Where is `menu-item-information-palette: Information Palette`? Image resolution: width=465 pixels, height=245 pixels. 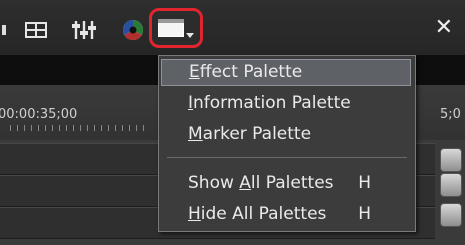
menu-item-information-palette: Information Palette is located at coordinates (286, 103).